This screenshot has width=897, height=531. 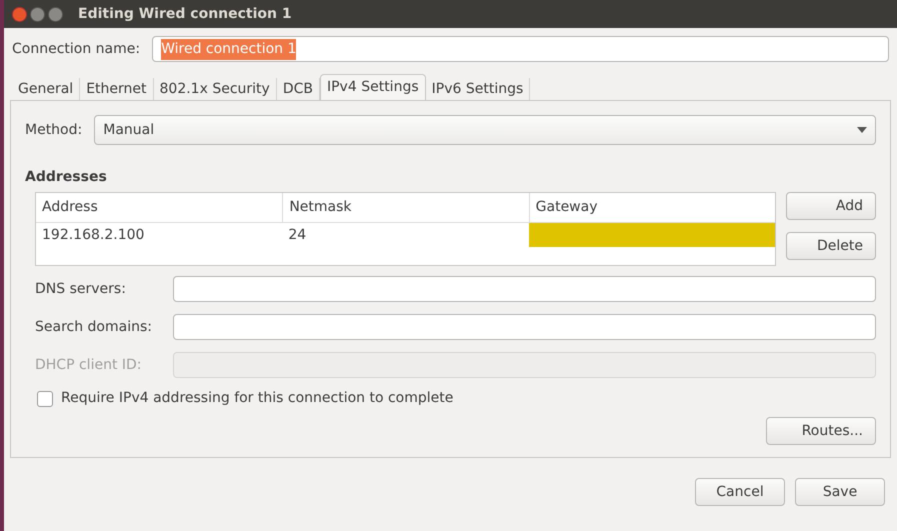 What do you see at coordinates (405, 235) in the screenshot?
I see `table-cell: 24` at bounding box center [405, 235].